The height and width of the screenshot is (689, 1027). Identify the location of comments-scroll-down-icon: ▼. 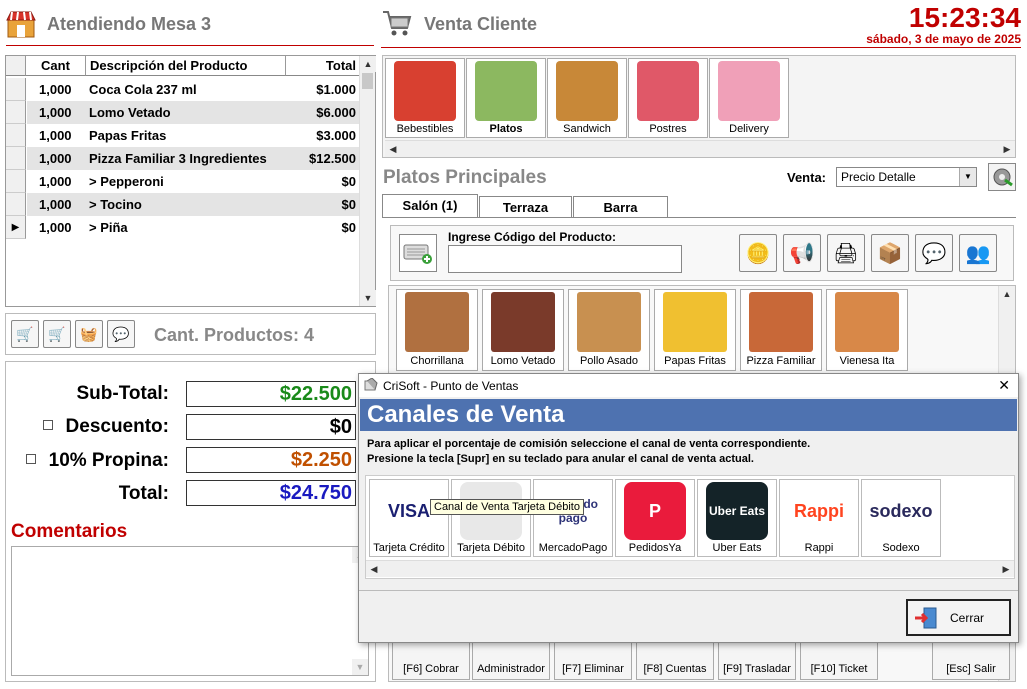
(360, 667).